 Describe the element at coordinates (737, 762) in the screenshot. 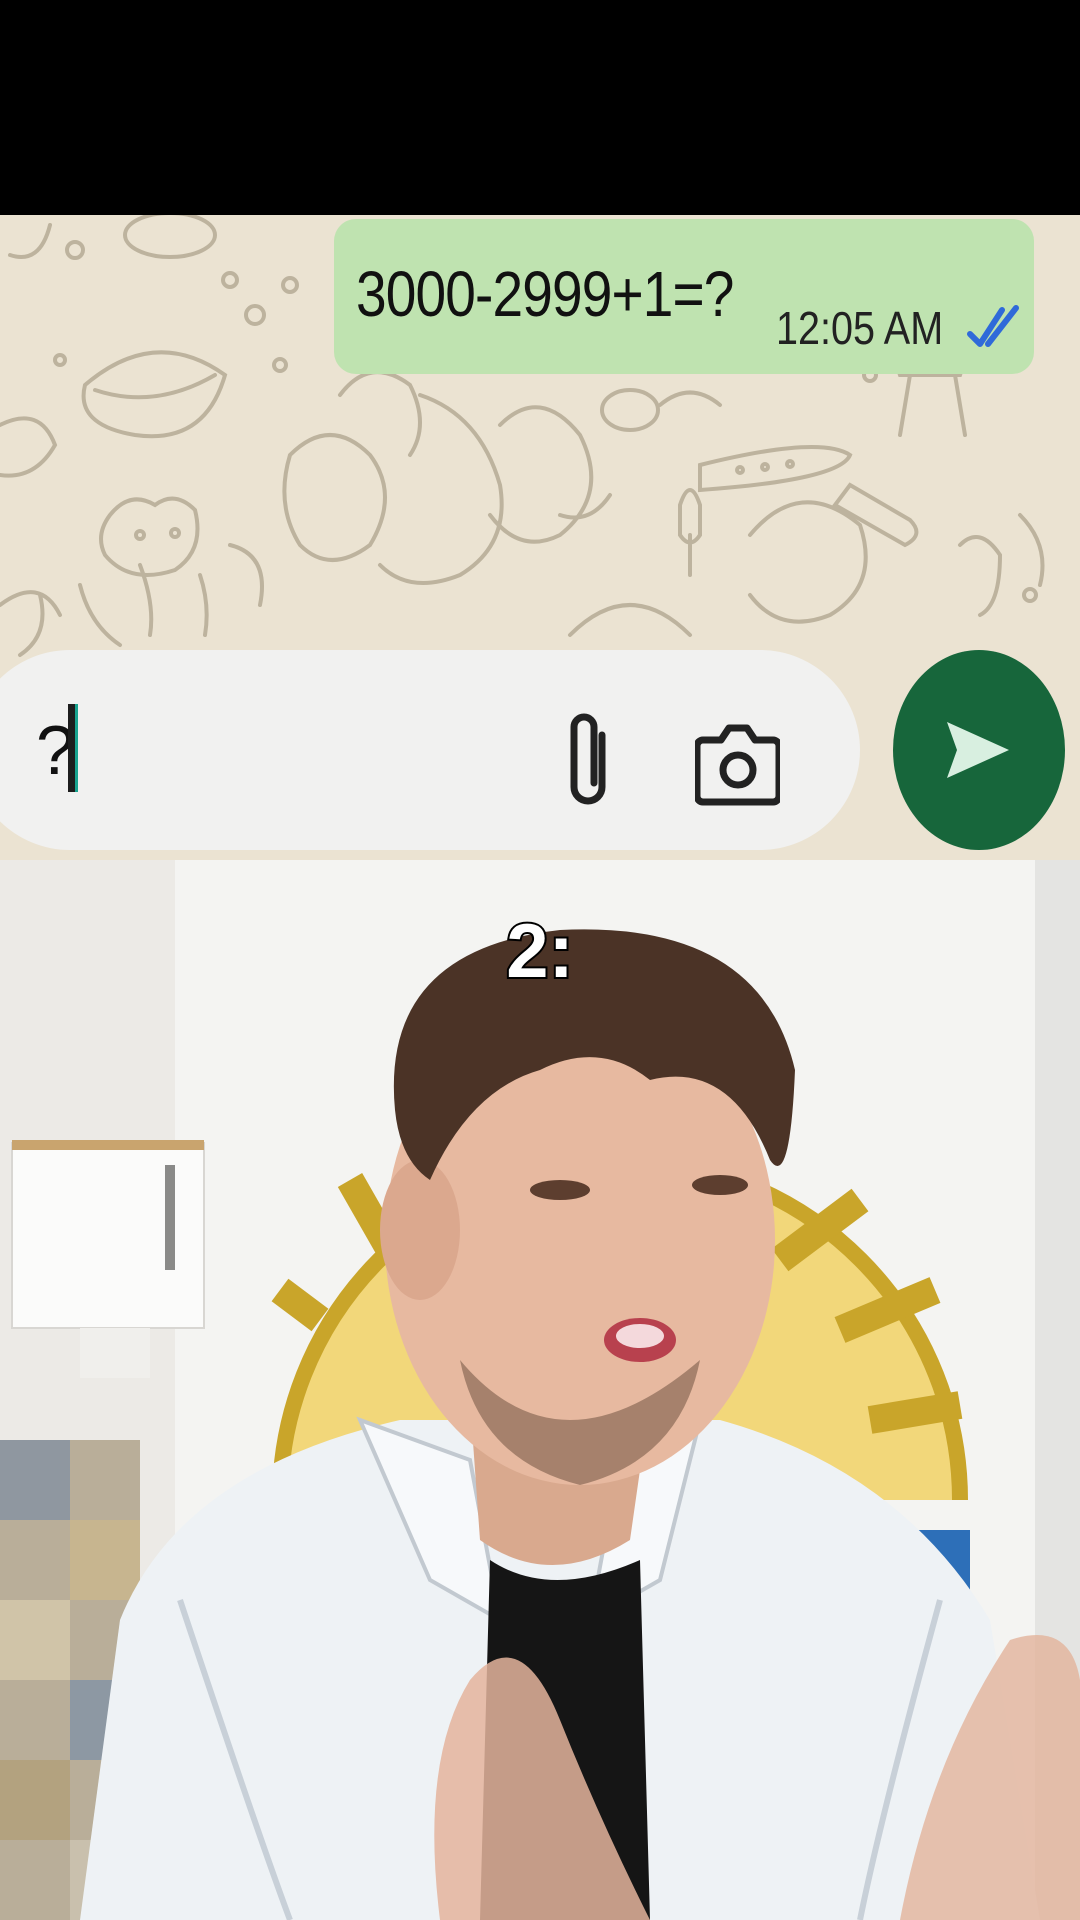

I see `camera-icon` at that location.